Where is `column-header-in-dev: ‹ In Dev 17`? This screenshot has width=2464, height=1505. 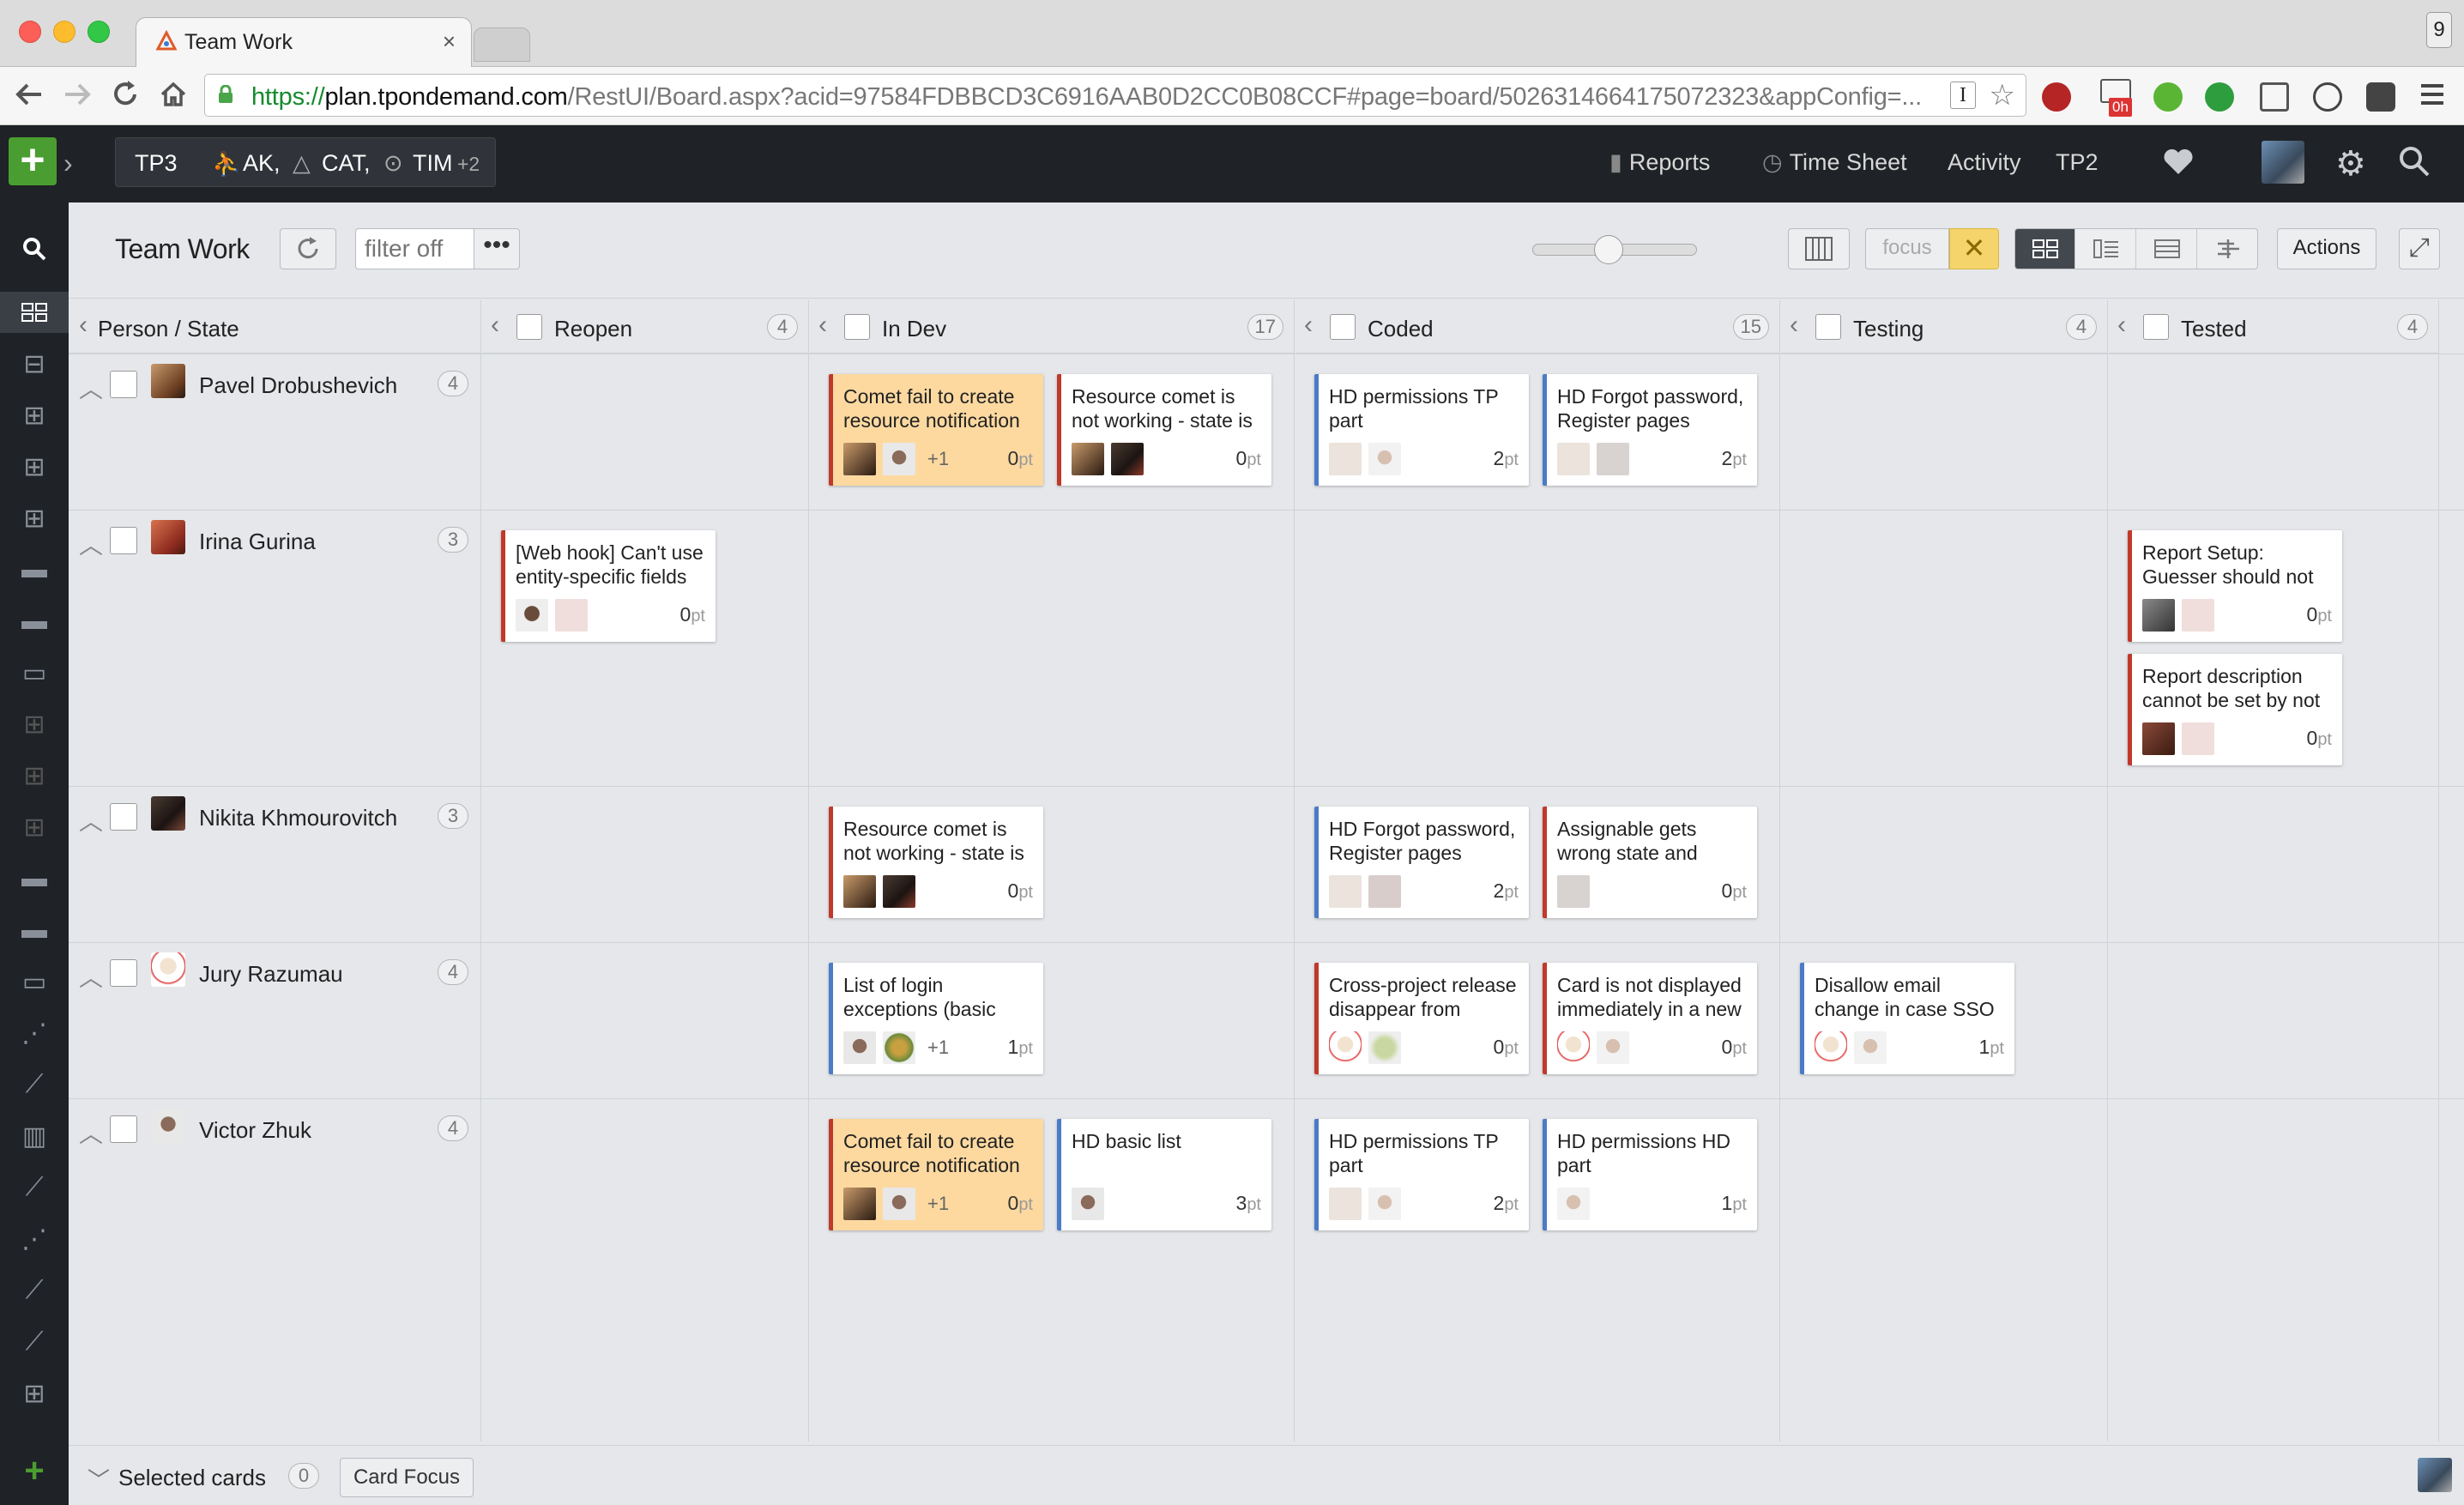 column-header-in-dev: ‹ In Dev 17 is located at coordinates (1052, 327).